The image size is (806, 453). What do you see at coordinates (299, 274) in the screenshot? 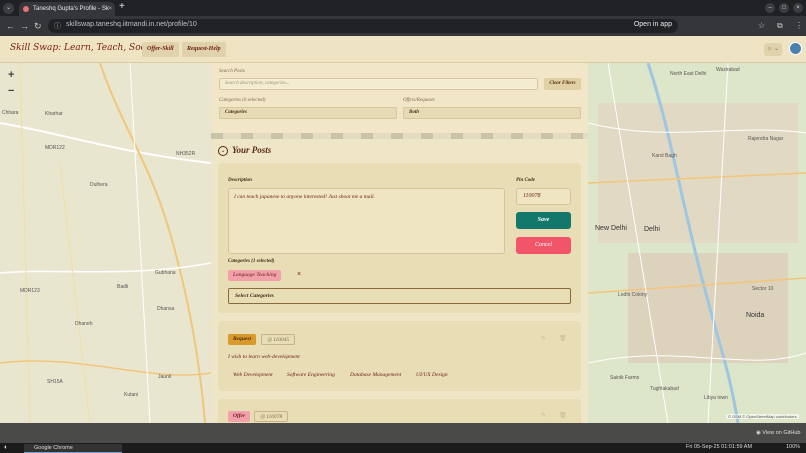
I see `remove-chip-icon: ×` at bounding box center [299, 274].